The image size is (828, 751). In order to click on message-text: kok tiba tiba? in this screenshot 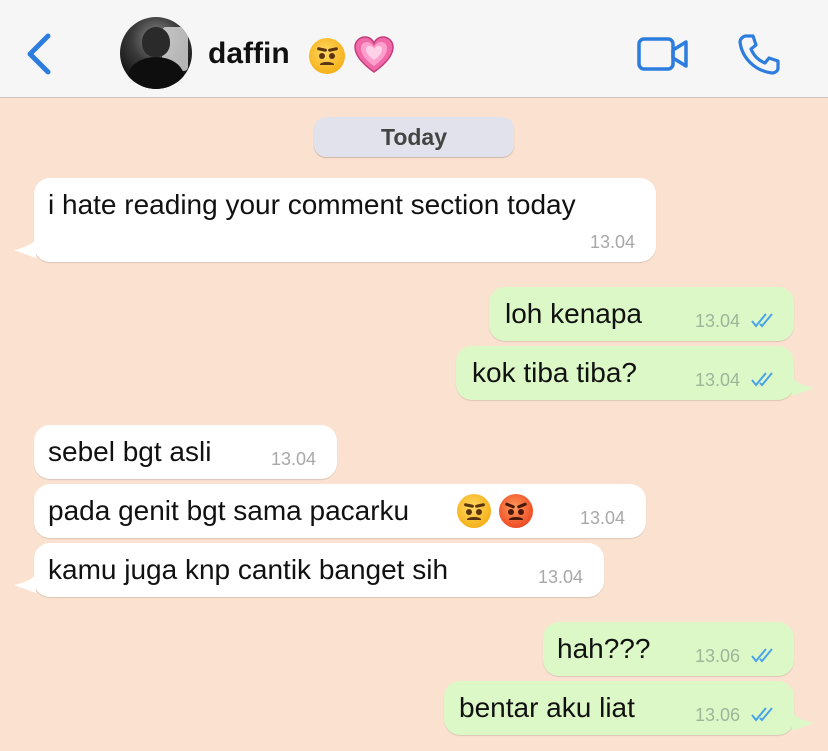, I will do `click(554, 372)`.